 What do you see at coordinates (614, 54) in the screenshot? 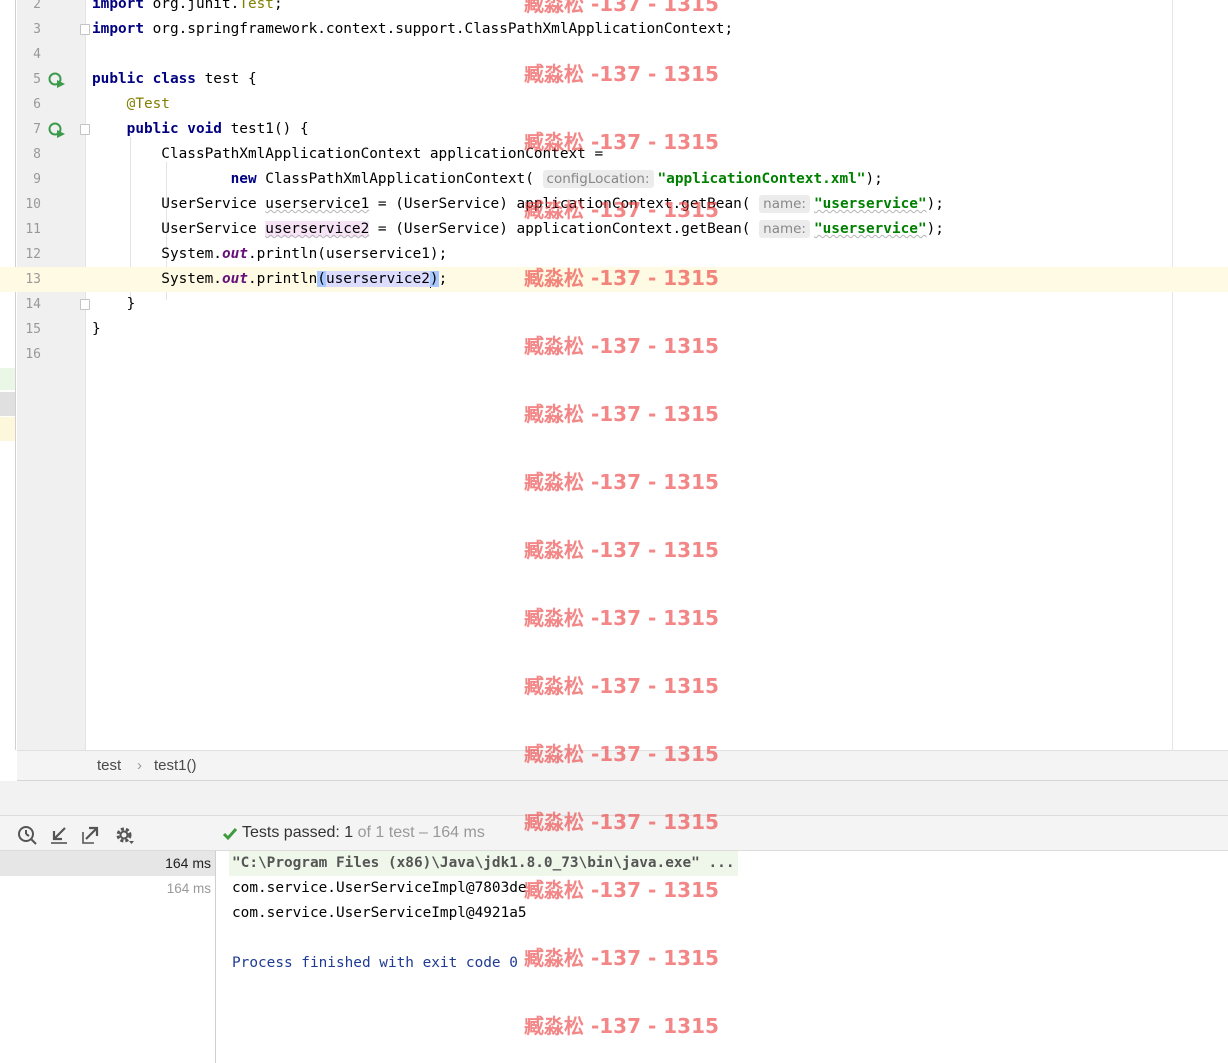
I see `code-line: 4` at bounding box center [614, 54].